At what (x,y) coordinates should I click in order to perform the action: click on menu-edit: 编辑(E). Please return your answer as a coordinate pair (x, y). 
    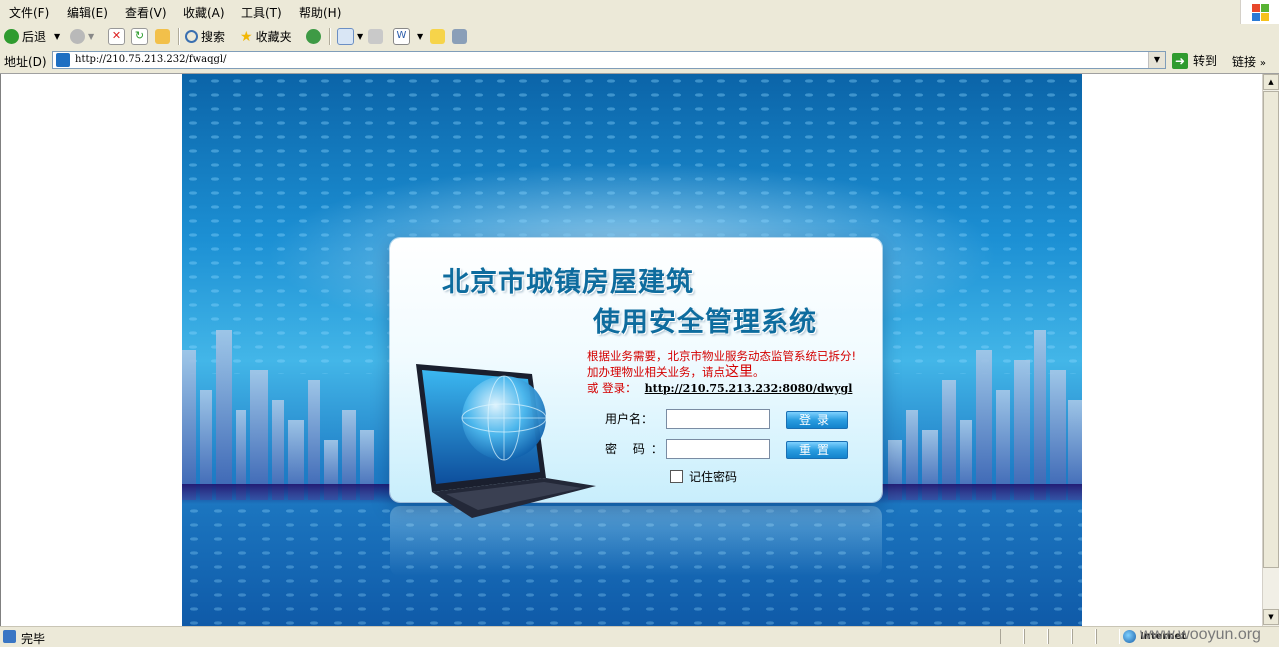
    Looking at the image, I should click on (87, 12).